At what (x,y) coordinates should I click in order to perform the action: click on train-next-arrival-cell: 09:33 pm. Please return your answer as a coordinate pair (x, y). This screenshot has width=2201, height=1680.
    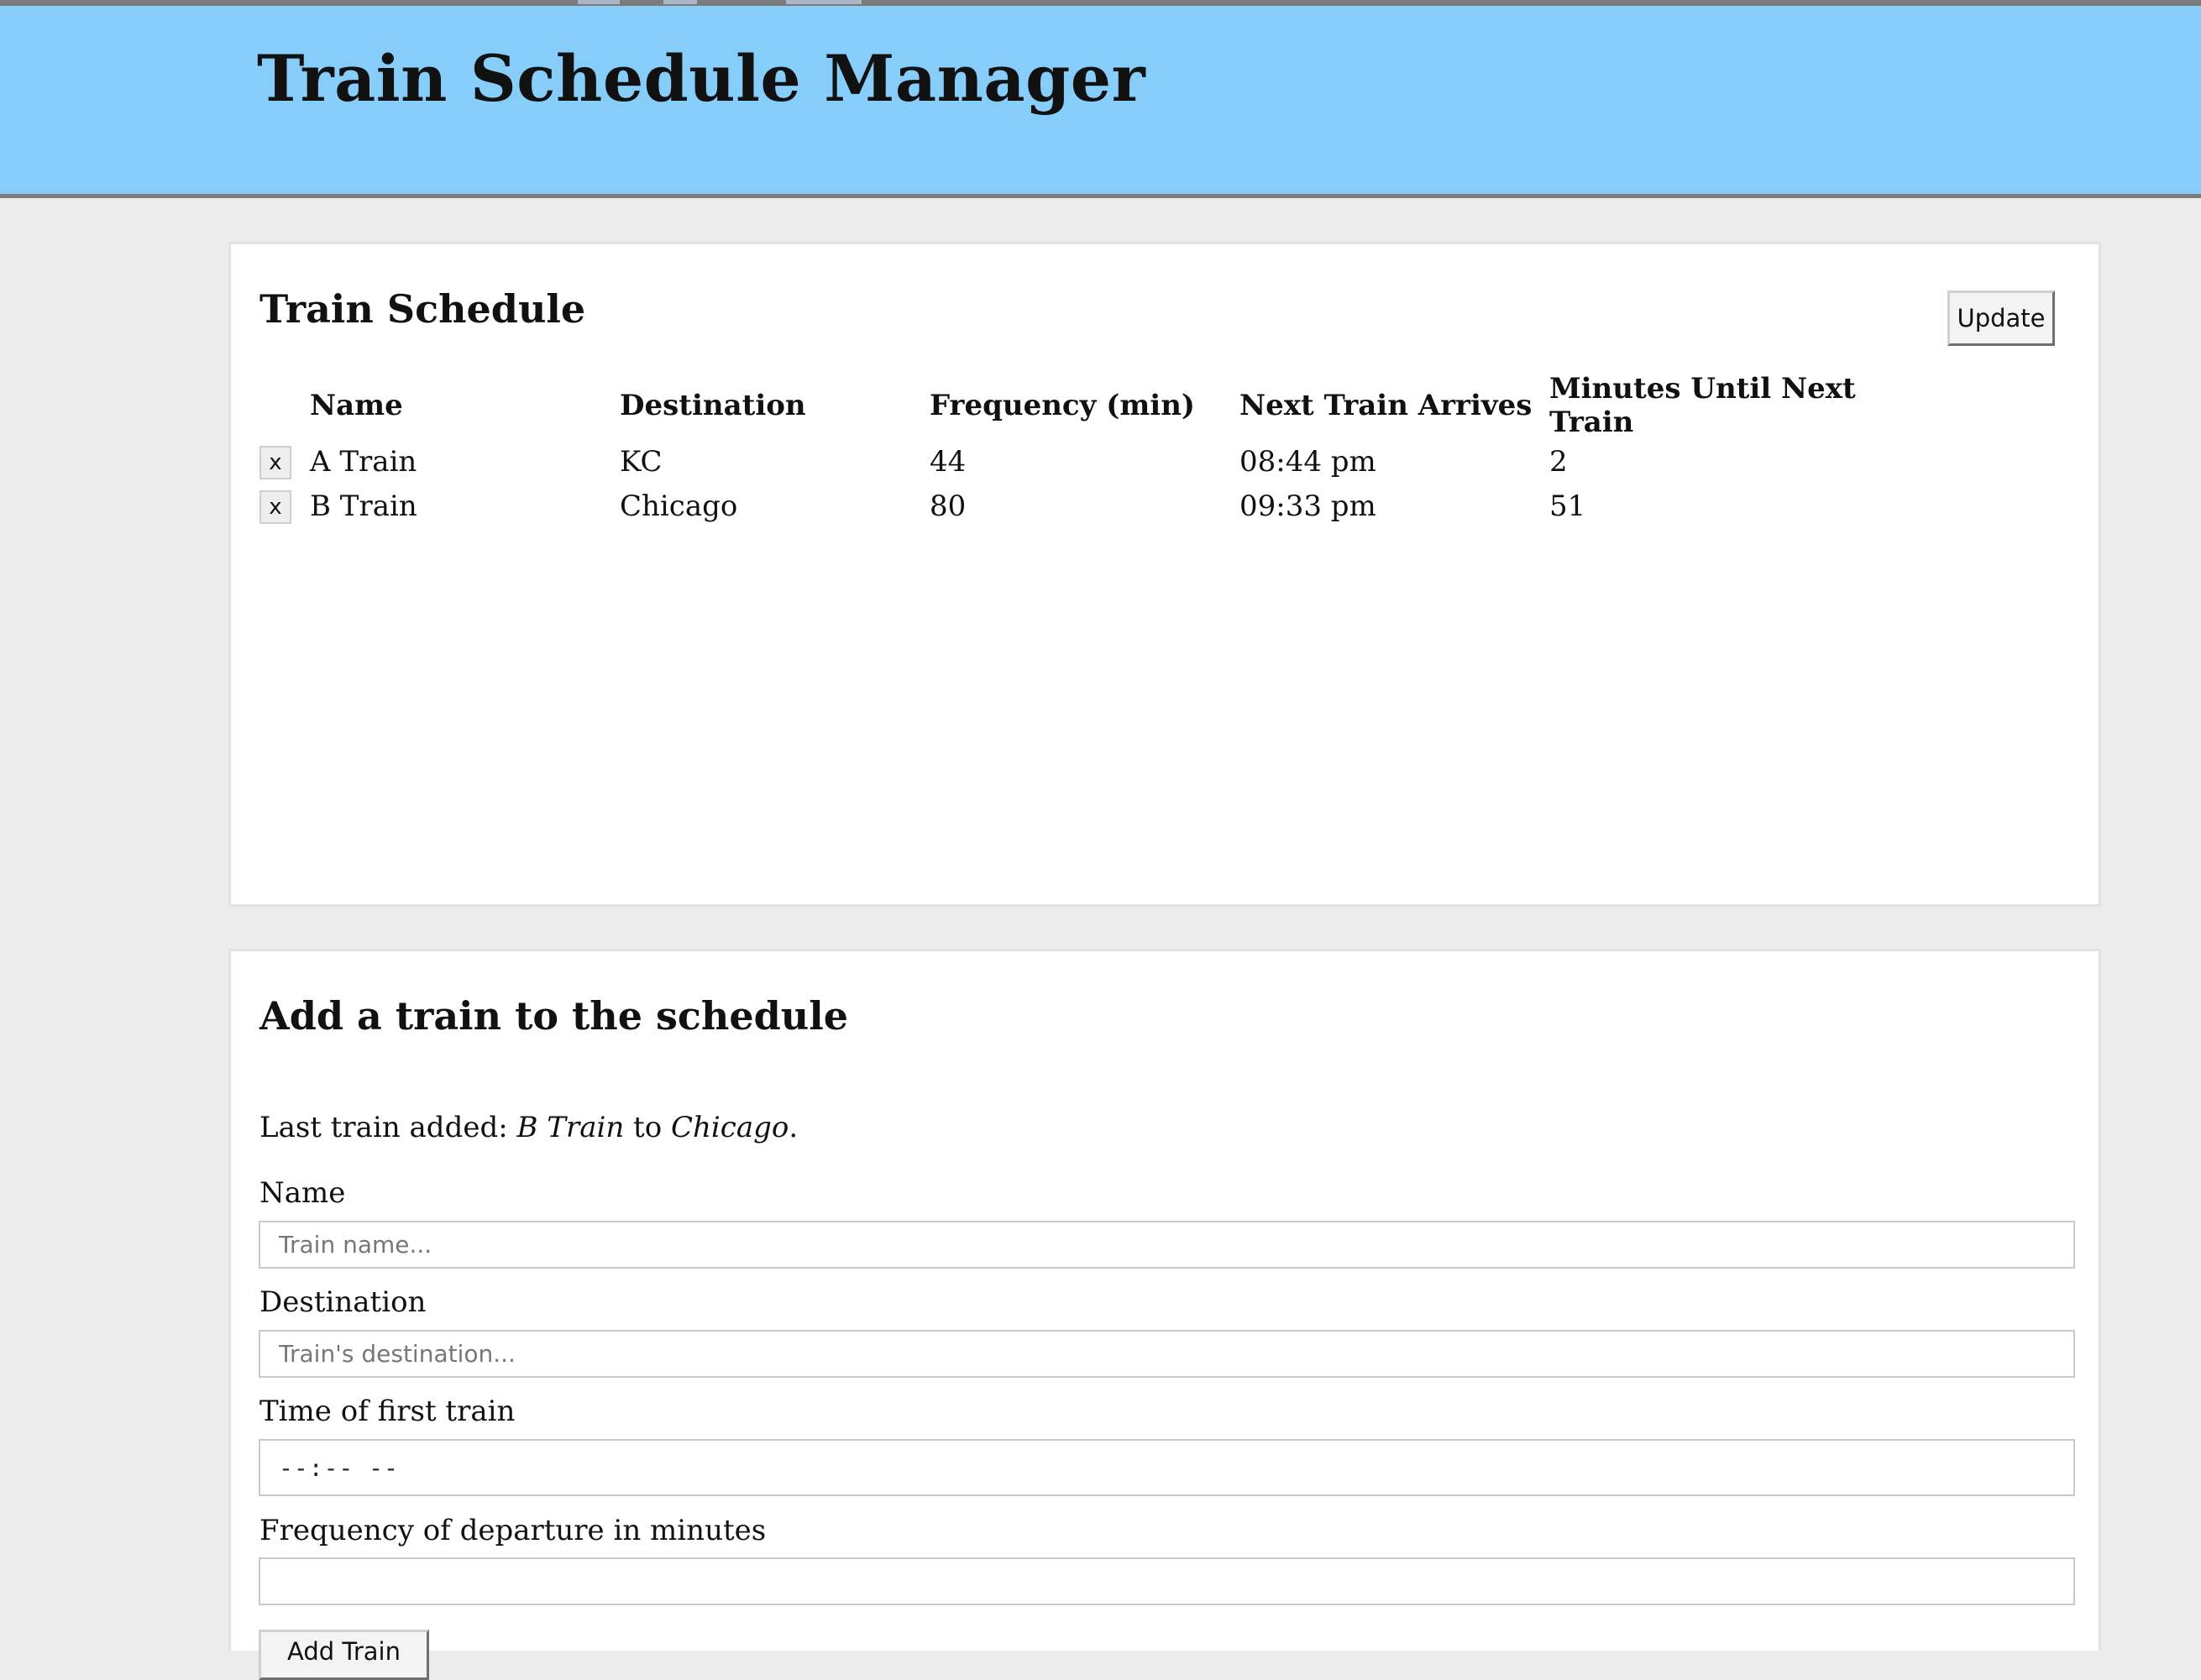
    Looking at the image, I should click on (1307, 506).